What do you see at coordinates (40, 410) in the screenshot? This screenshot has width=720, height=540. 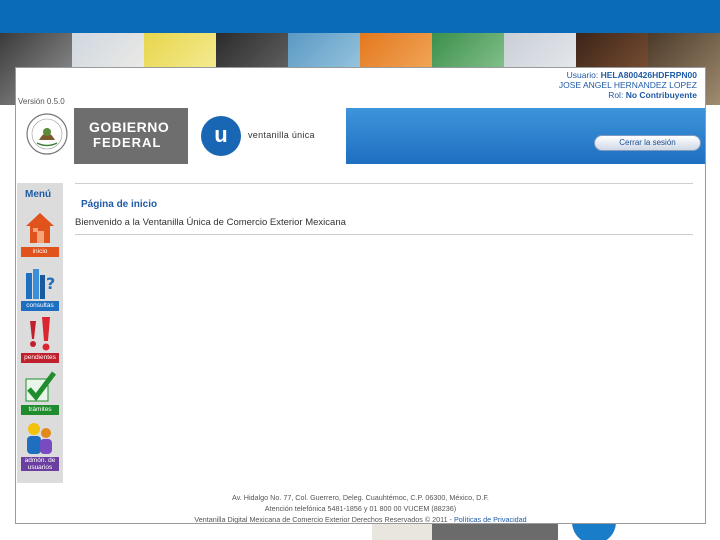 I see `menu-item-label: trámites` at bounding box center [40, 410].